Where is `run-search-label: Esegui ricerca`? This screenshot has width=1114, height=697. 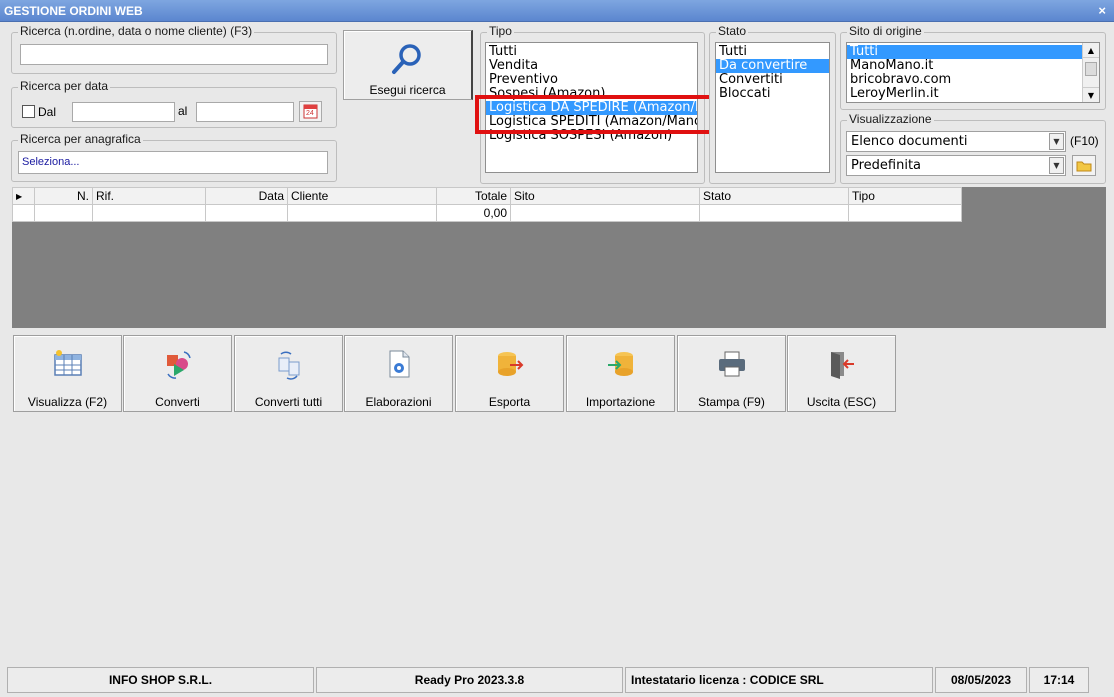
run-search-label: Esegui ricerca is located at coordinates (407, 90).